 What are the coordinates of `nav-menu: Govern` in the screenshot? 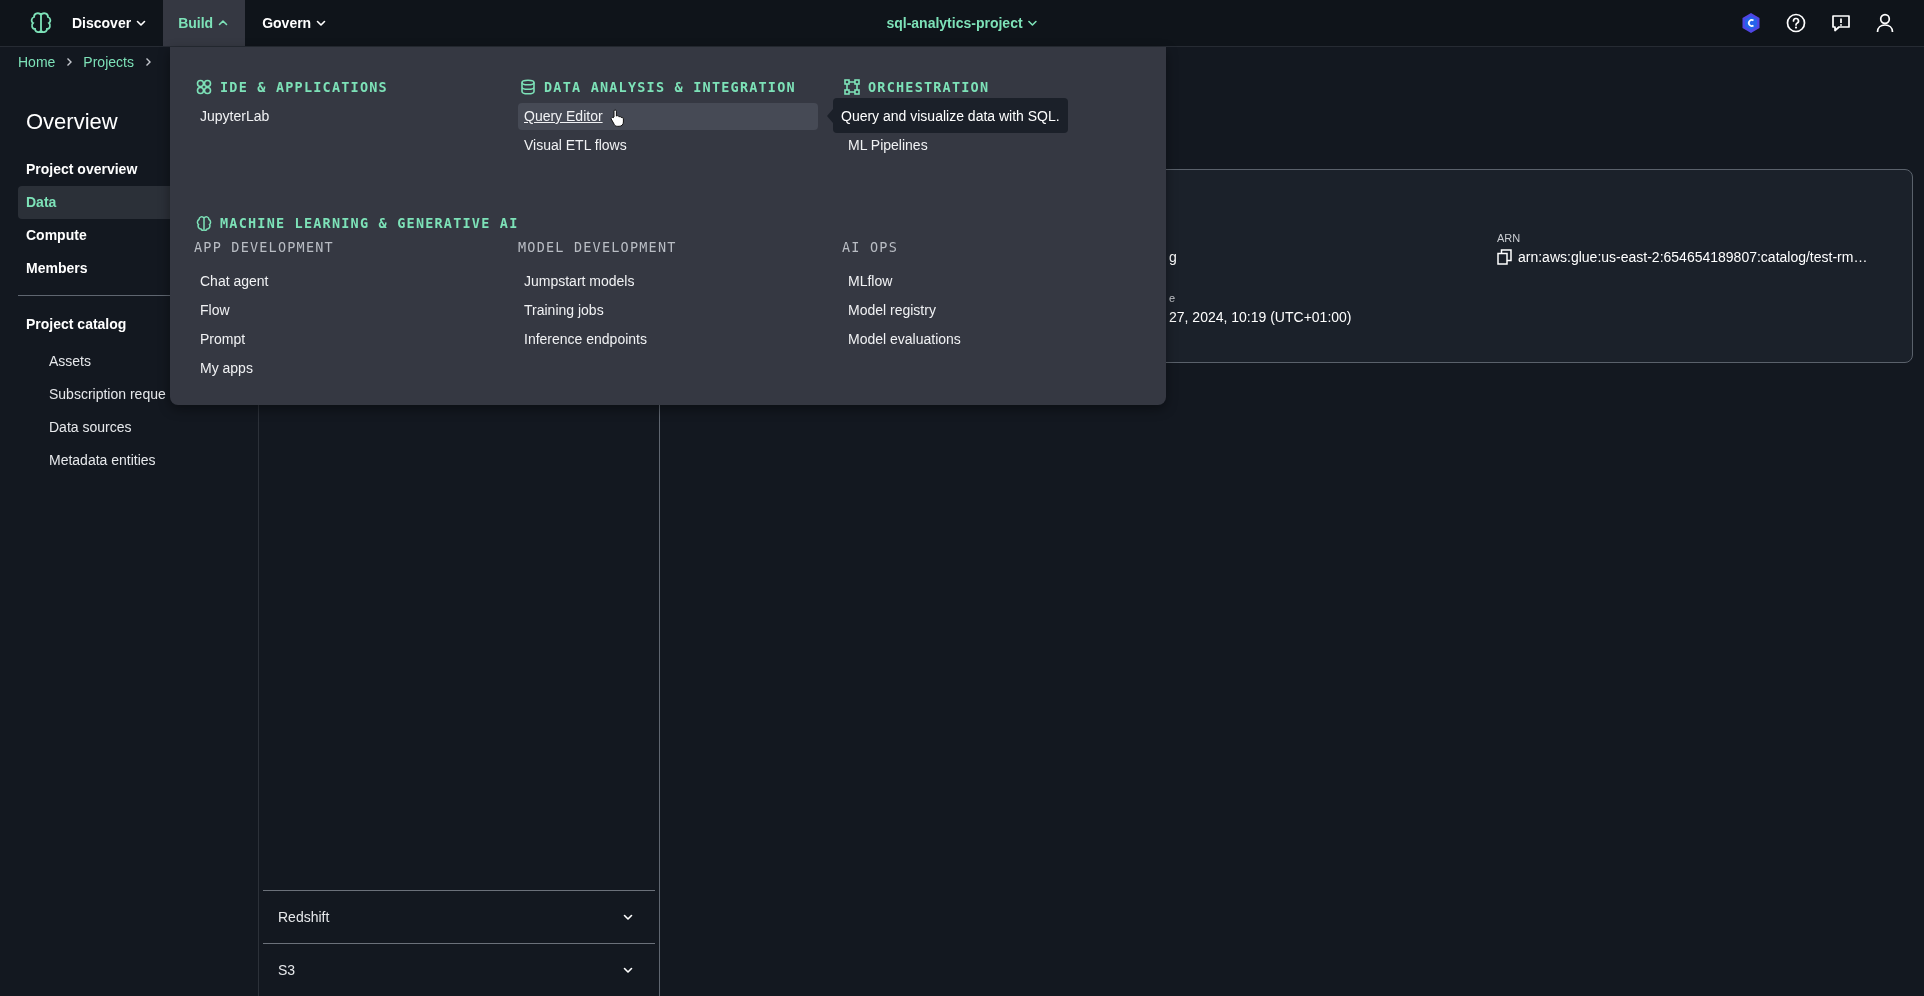 It's located at (294, 23).